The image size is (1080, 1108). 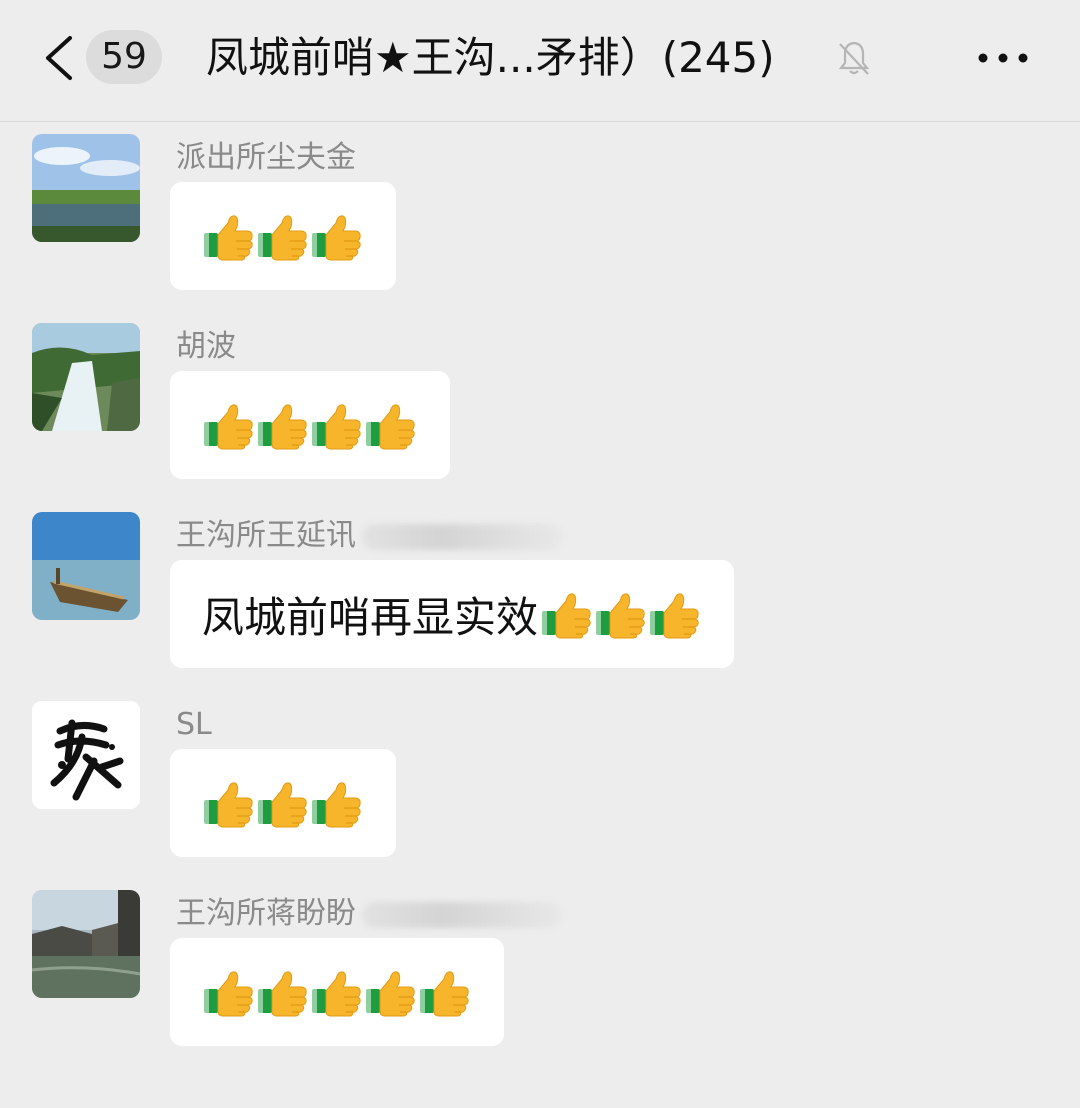 I want to click on landscape-lake-avatar, so click(x=86, y=188).